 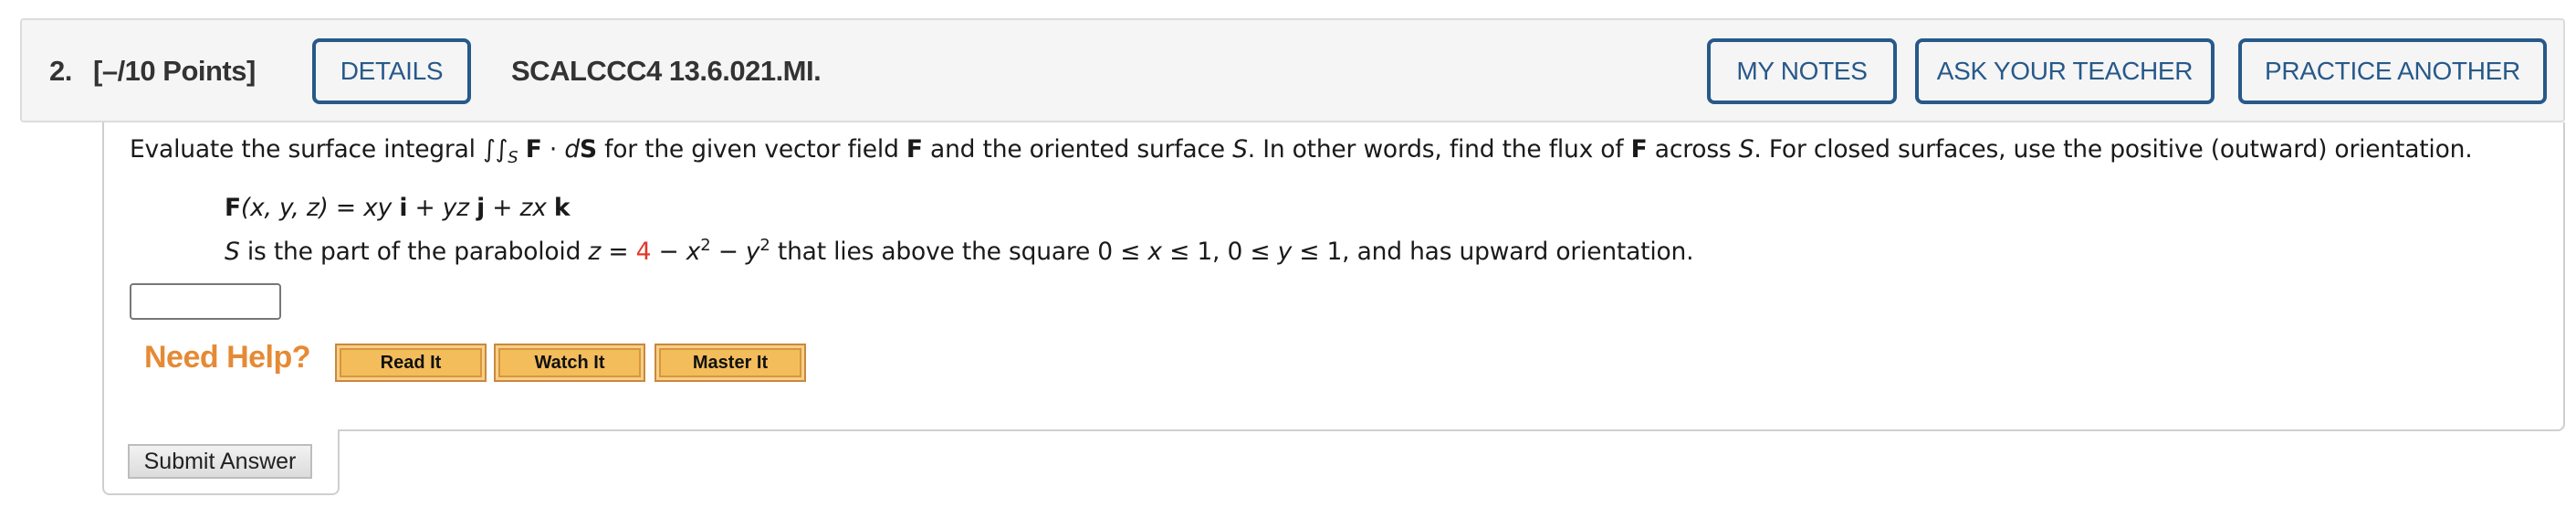 What do you see at coordinates (500, 151) in the screenshot?
I see `surface-integral-symbol: ∫∫S` at bounding box center [500, 151].